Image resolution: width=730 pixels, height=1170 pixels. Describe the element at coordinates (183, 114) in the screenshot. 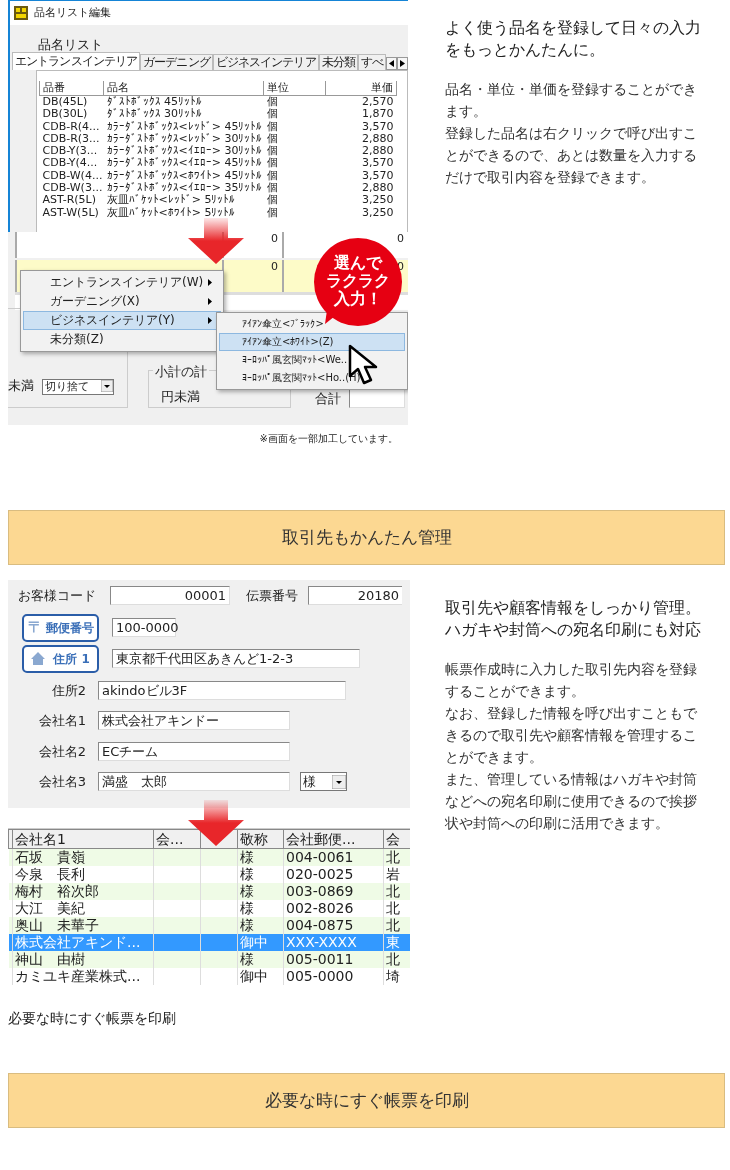

I see `table-cell: ﾀﾞｽﾄﾎﾞｯｸｽ 30ﾘｯﾄﾙ` at that location.